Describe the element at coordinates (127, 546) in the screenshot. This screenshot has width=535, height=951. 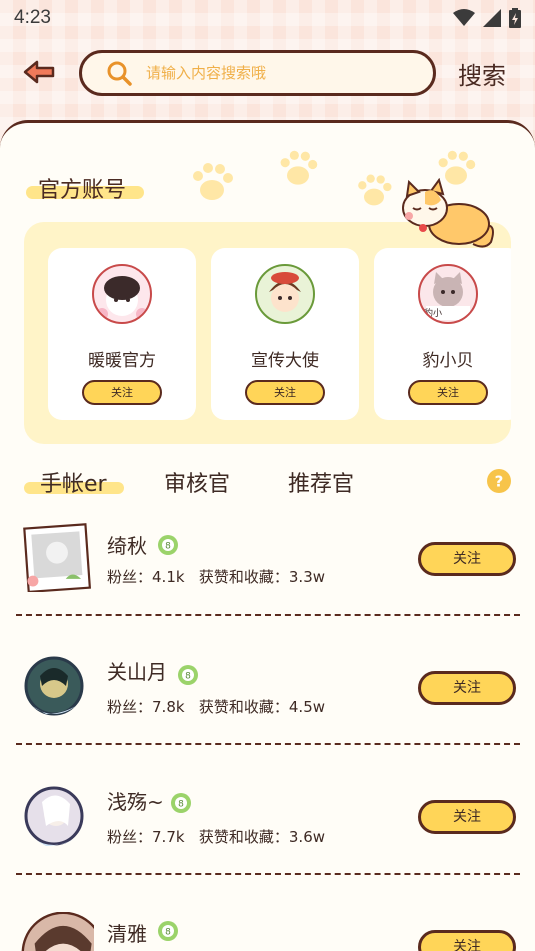
I see `user-name: 绮秋` at that location.